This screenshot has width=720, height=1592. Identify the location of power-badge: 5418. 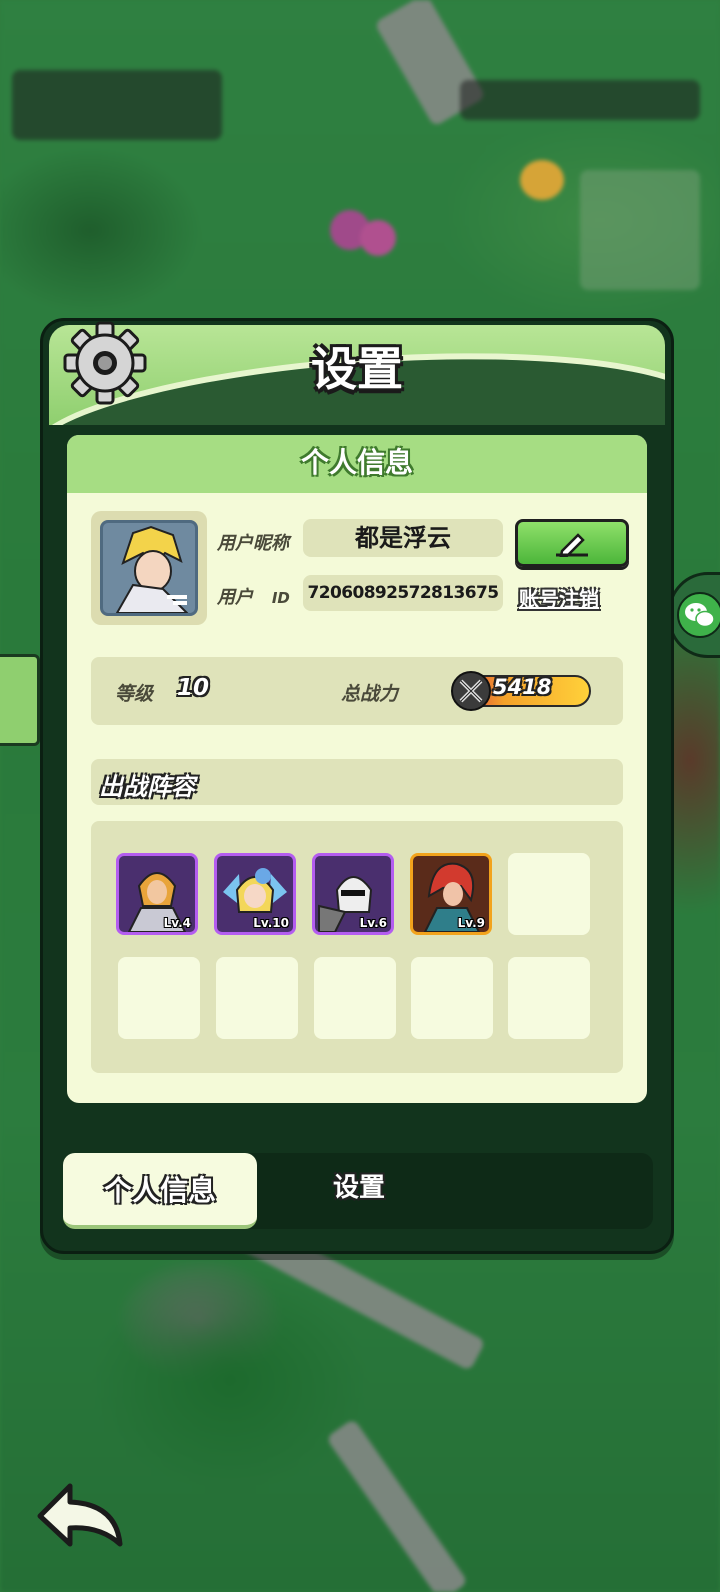
(526, 691).